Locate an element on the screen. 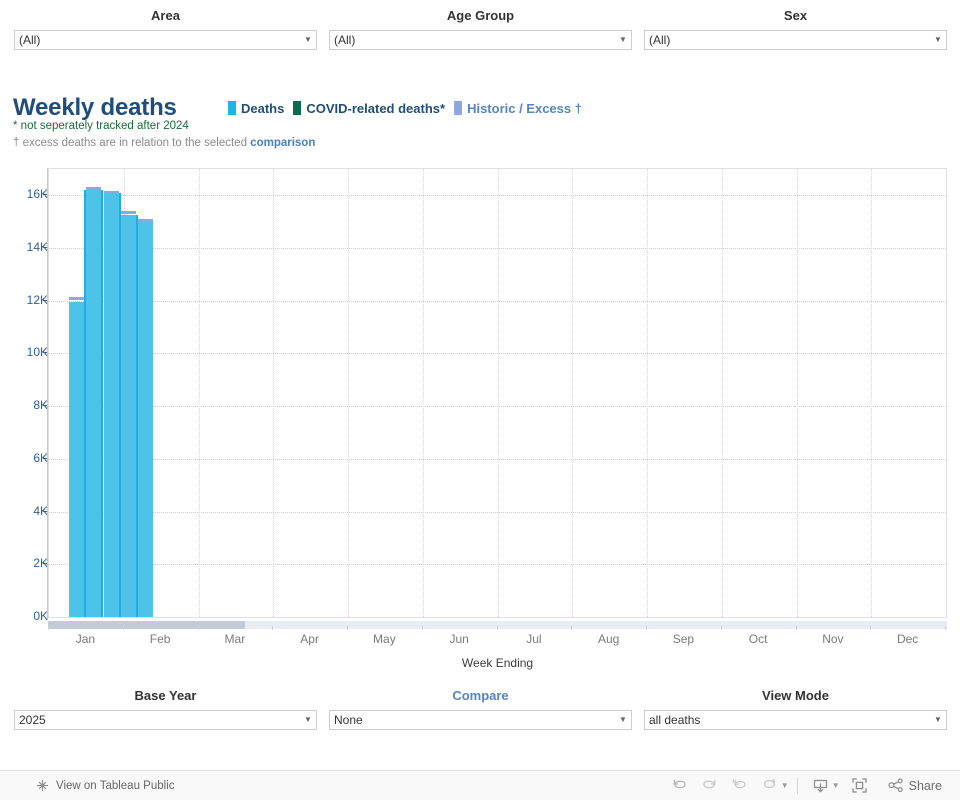 This screenshot has width=960, height=800. filter-sex-label: Sex is located at coordinates (795, 15).